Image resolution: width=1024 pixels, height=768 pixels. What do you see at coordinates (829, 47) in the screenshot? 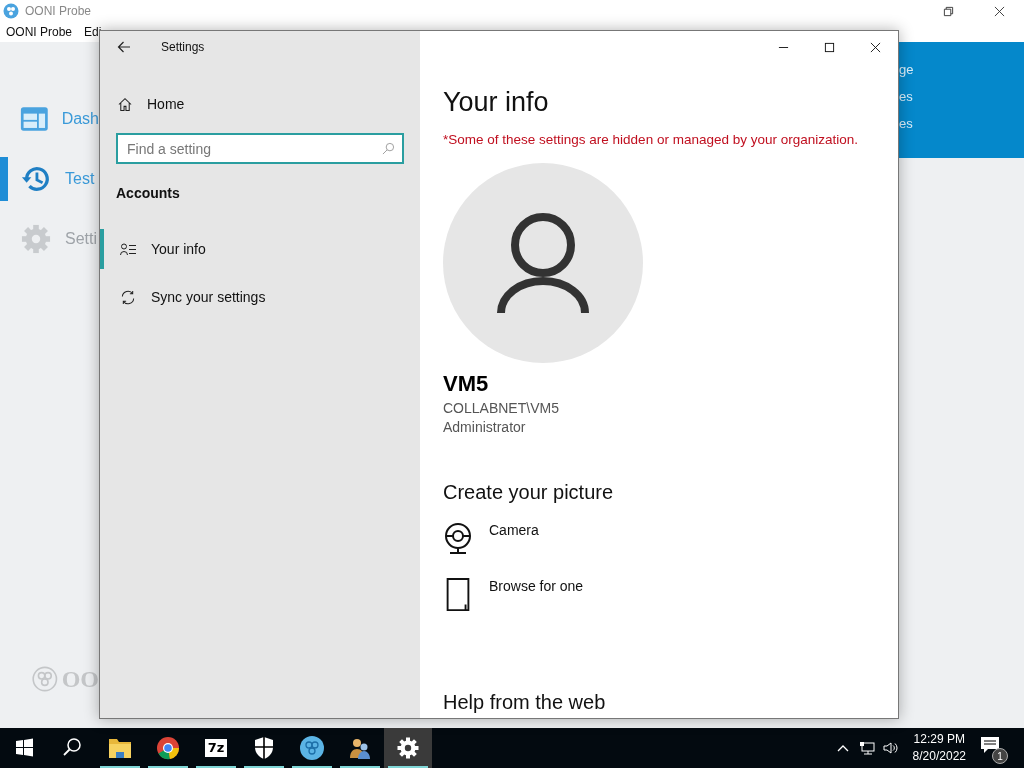
I see `maximize-icon` at bounding box center [829, 47].